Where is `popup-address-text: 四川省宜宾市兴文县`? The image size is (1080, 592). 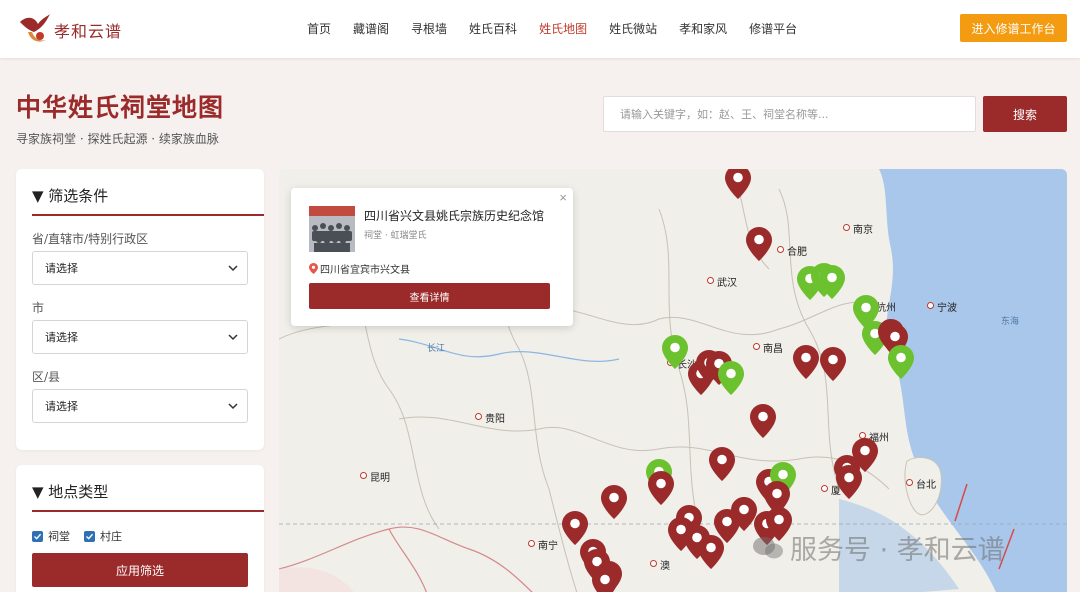 popup-address-text: 四川省宜宾市兴文县 is located at coordinates (365, 270).